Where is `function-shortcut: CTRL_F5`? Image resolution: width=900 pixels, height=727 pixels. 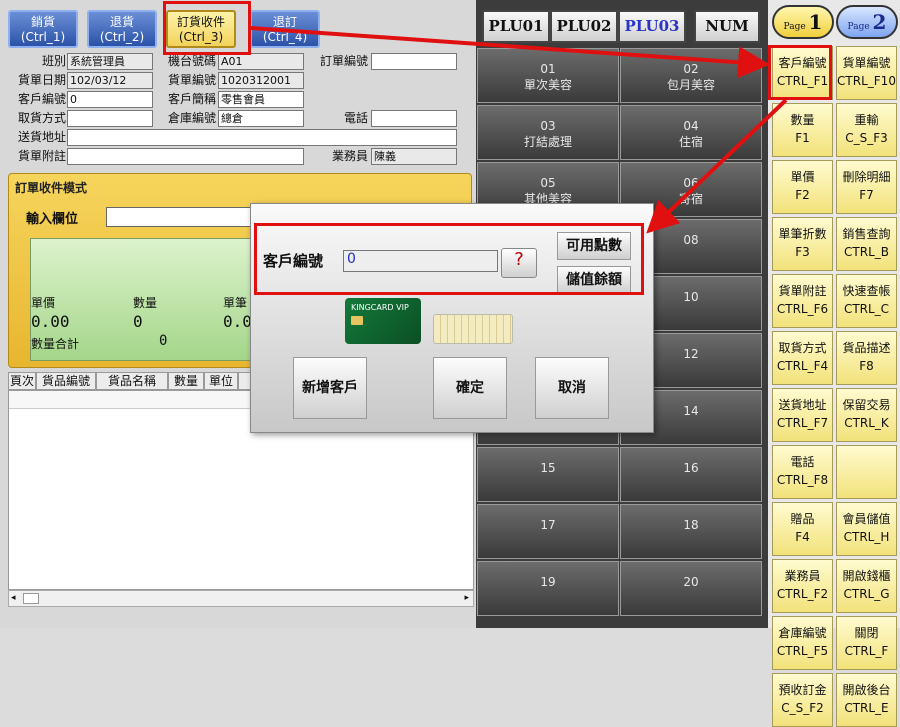
function-shortcut: CTRL_F5 is located at coordinates (802, 651).